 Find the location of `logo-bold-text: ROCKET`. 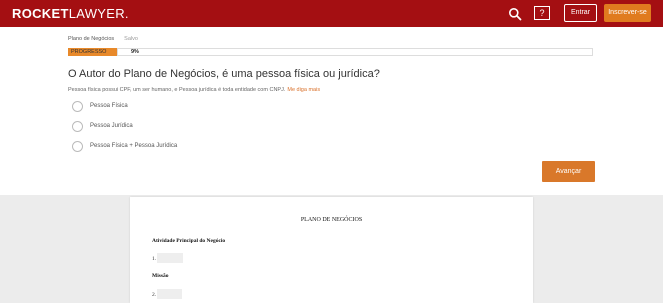

logo-bold-text: ROCKET is located at coordinates (40, 13).